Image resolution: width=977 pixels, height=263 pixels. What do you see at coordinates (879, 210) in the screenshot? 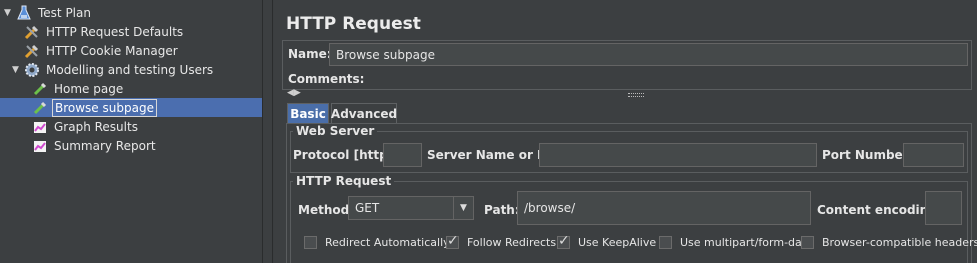
I see `content-encoding-label: Content encoding:` at bounding box center [879, 210].